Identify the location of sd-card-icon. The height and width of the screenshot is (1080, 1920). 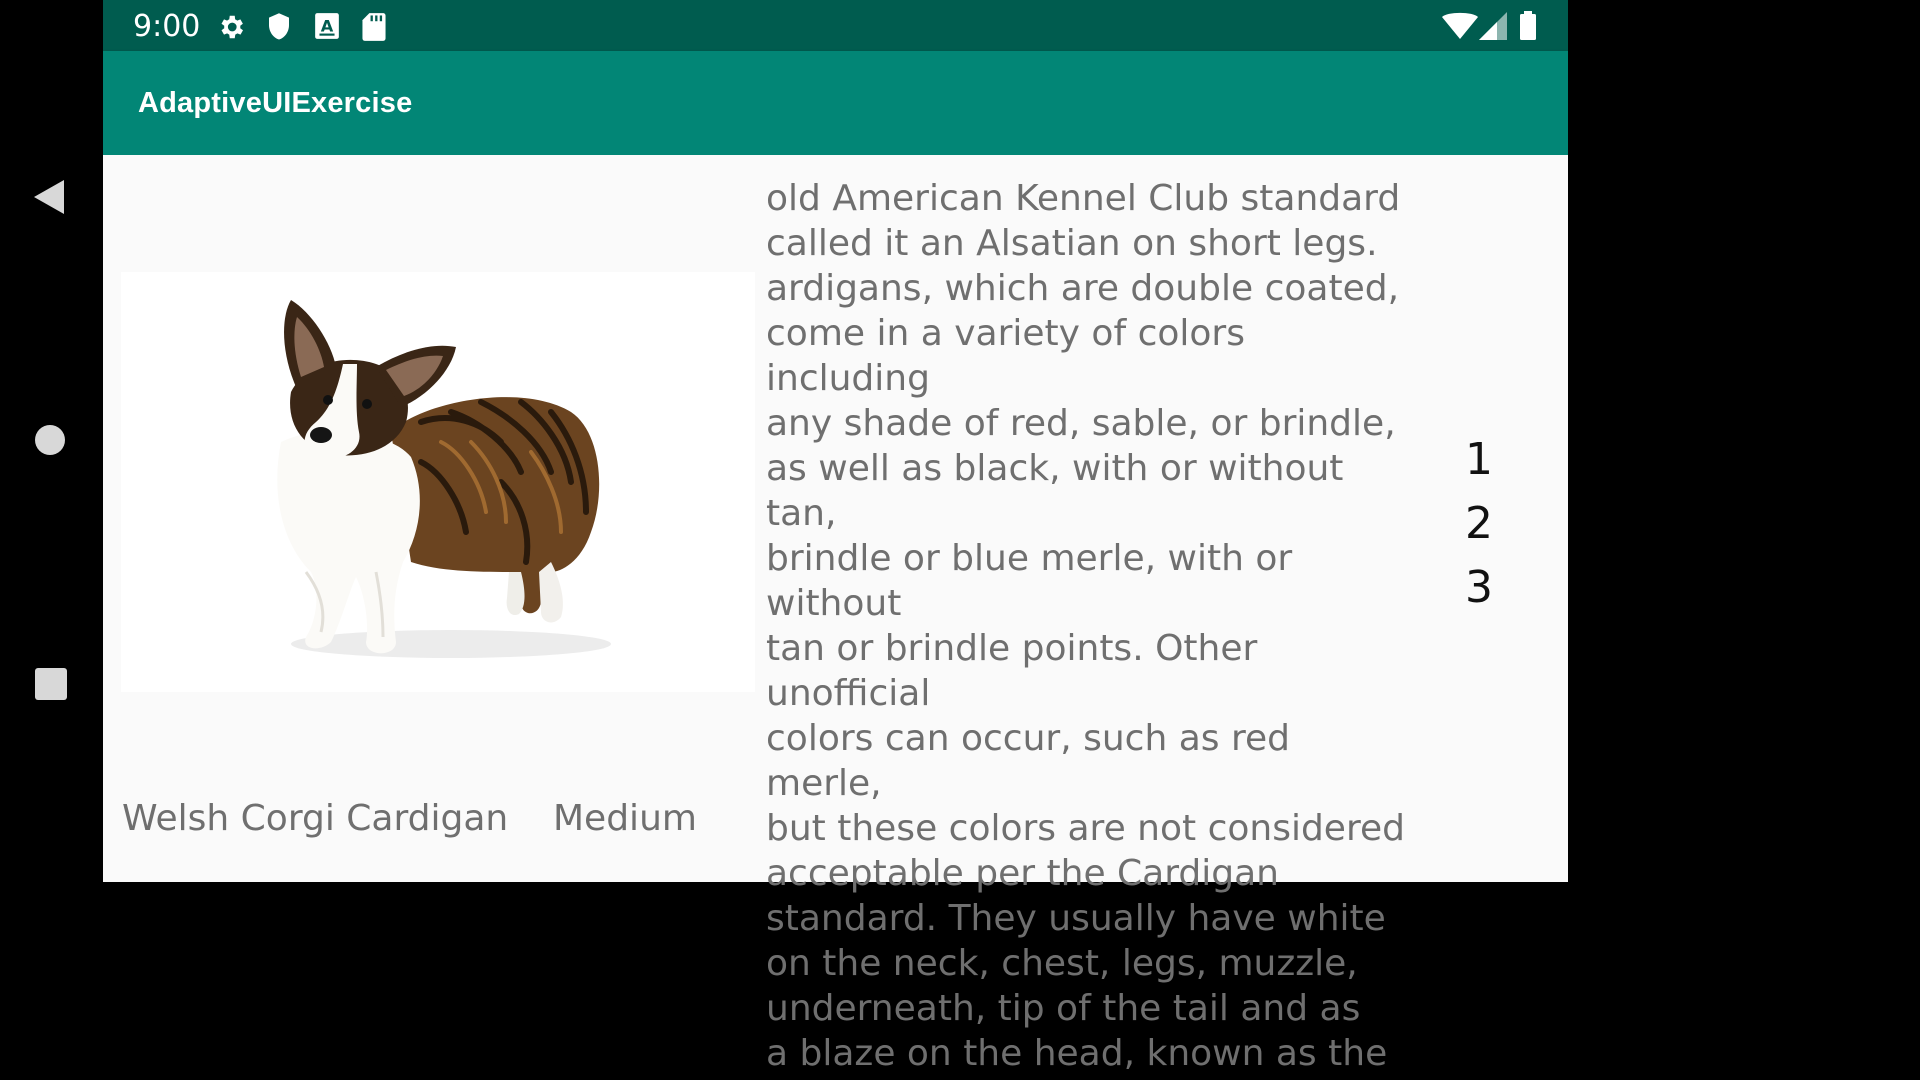
(374, 27).